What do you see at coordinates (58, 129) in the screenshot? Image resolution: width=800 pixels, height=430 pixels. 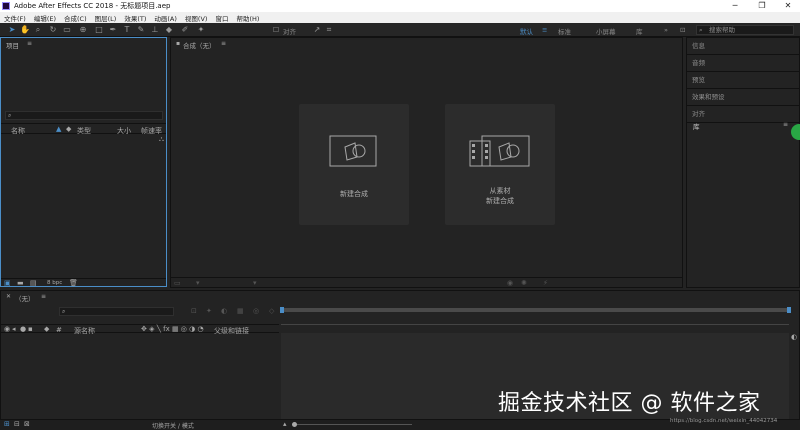 I see `sort-up-icon: ▲` at bounding box center [58, 129].